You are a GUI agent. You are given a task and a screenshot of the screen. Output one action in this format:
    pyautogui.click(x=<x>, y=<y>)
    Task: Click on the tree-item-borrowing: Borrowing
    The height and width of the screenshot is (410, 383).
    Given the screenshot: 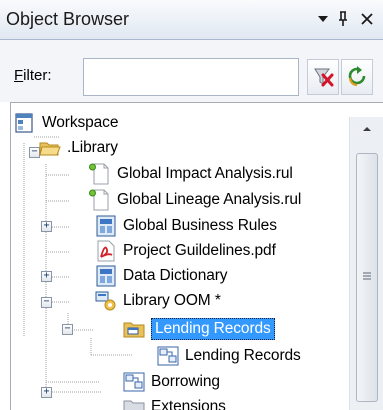 What is the action you would take?
    pyautogui.click(x=171, y=381)
    